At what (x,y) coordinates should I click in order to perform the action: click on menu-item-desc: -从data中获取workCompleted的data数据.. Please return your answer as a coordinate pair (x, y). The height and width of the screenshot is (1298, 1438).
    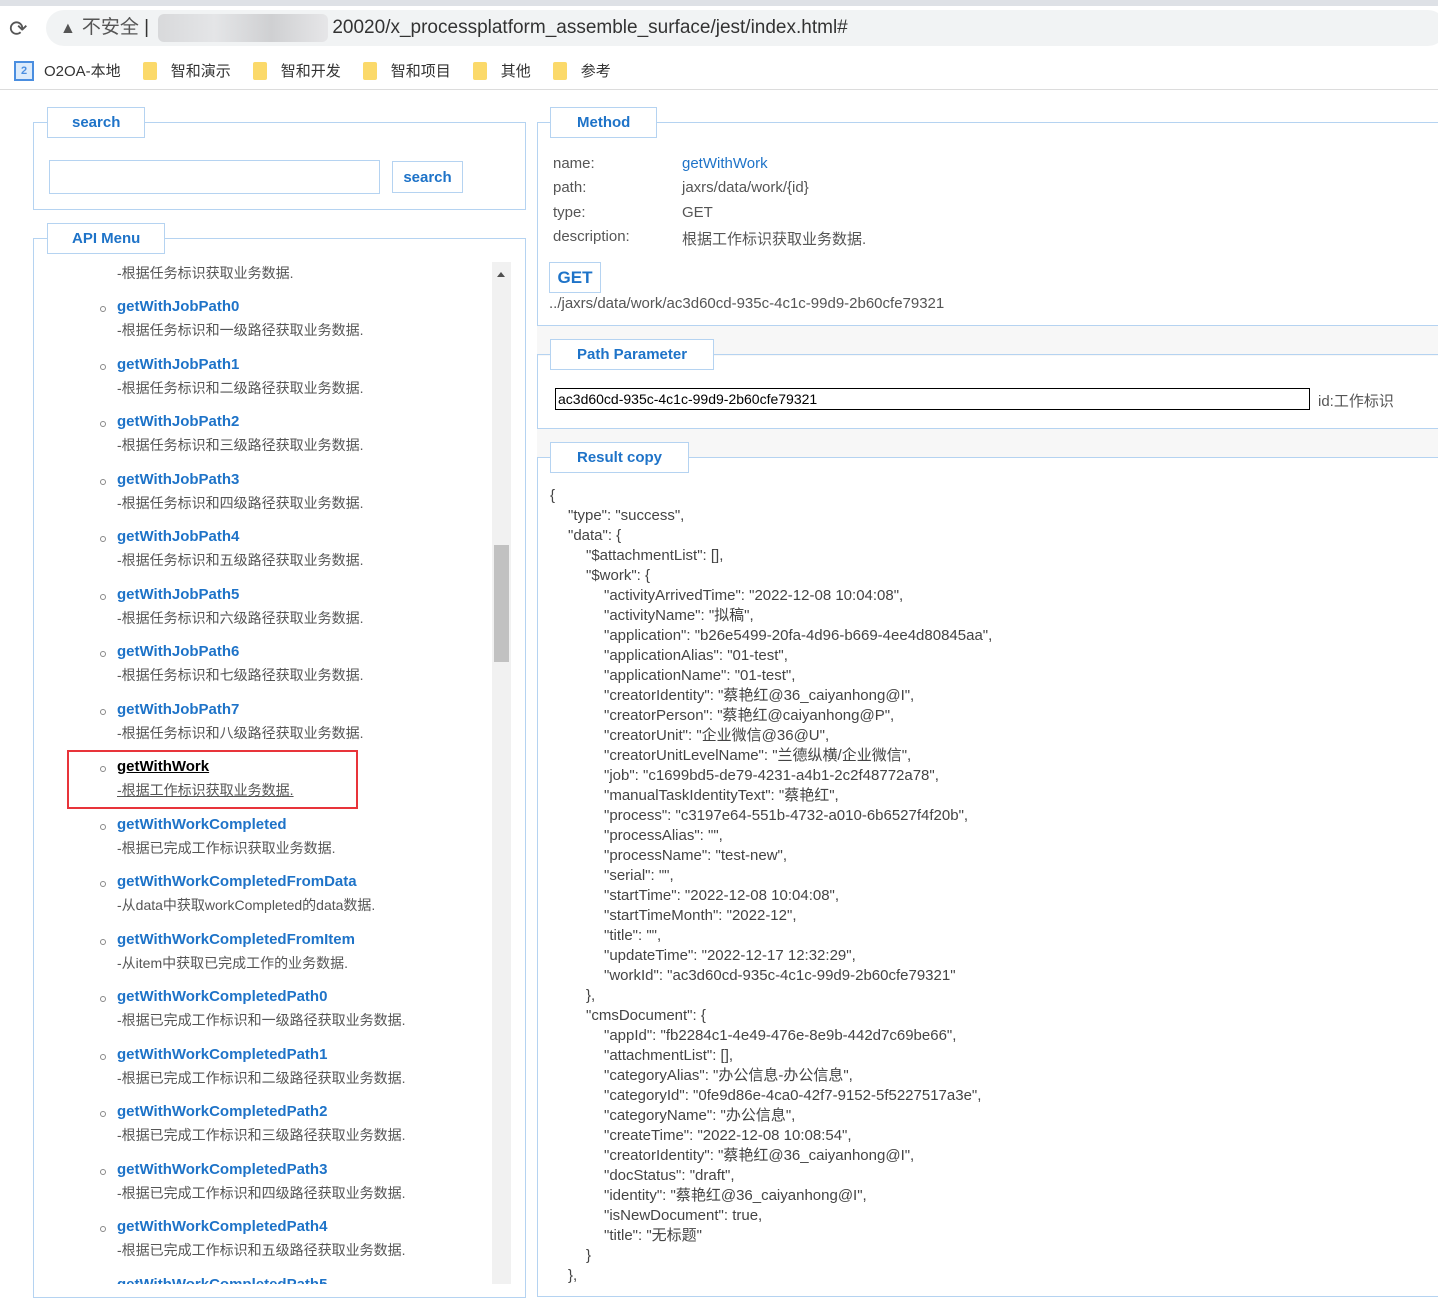
    Looking at the image, I should click on (246, 905).